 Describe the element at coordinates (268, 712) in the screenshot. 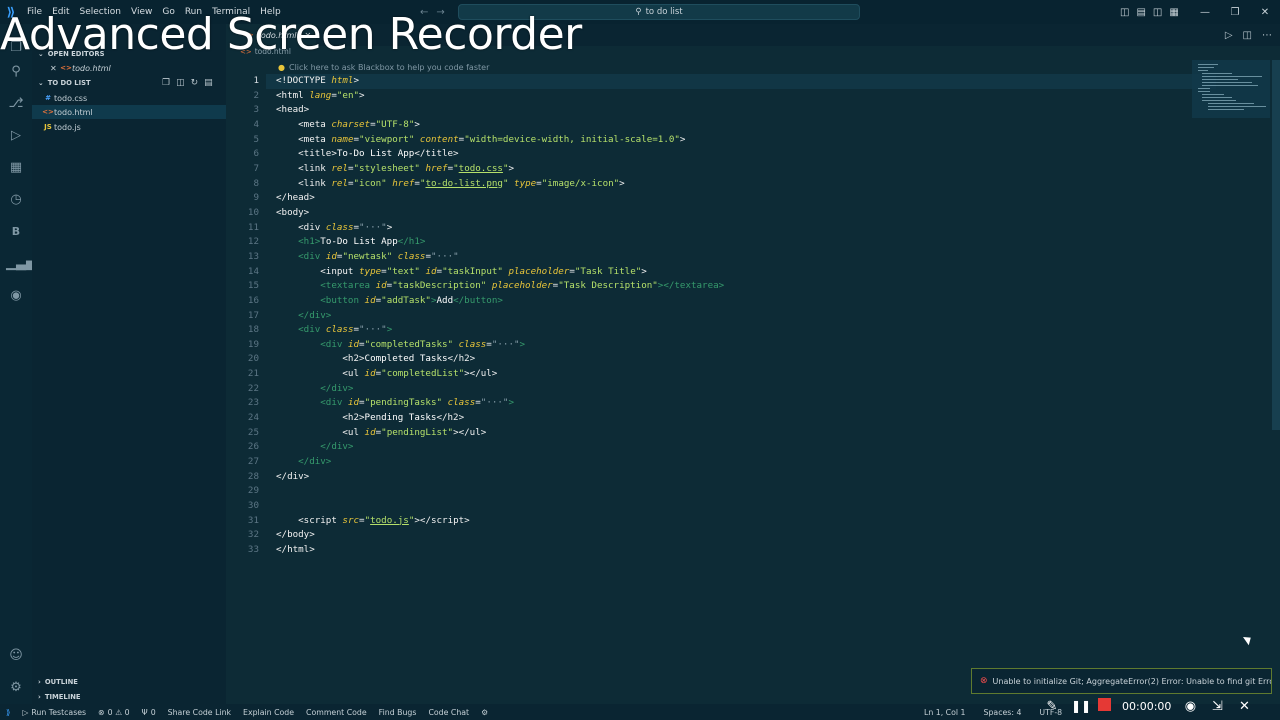

I see `explain-code-button: Explain Code` at that location.